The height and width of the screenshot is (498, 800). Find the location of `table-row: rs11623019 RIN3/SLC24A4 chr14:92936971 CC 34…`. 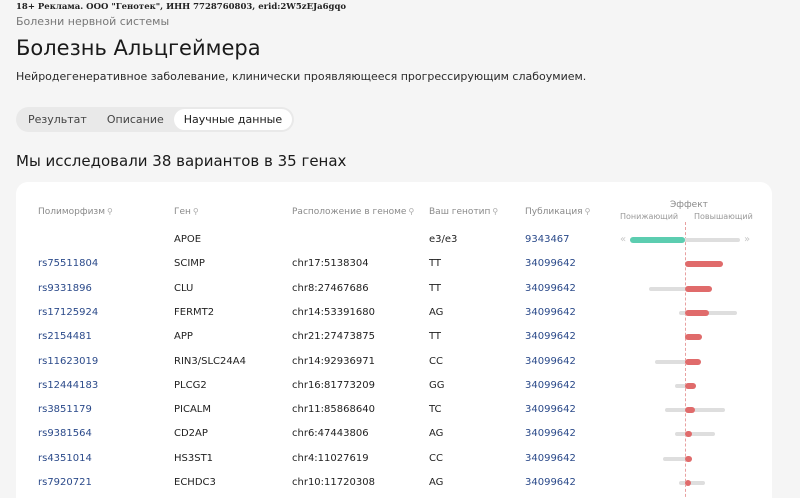

table-row: rs11623019 RIN3/SLC24A4 chr14:92936971 CC 34… is located at coordinates (394, 367).